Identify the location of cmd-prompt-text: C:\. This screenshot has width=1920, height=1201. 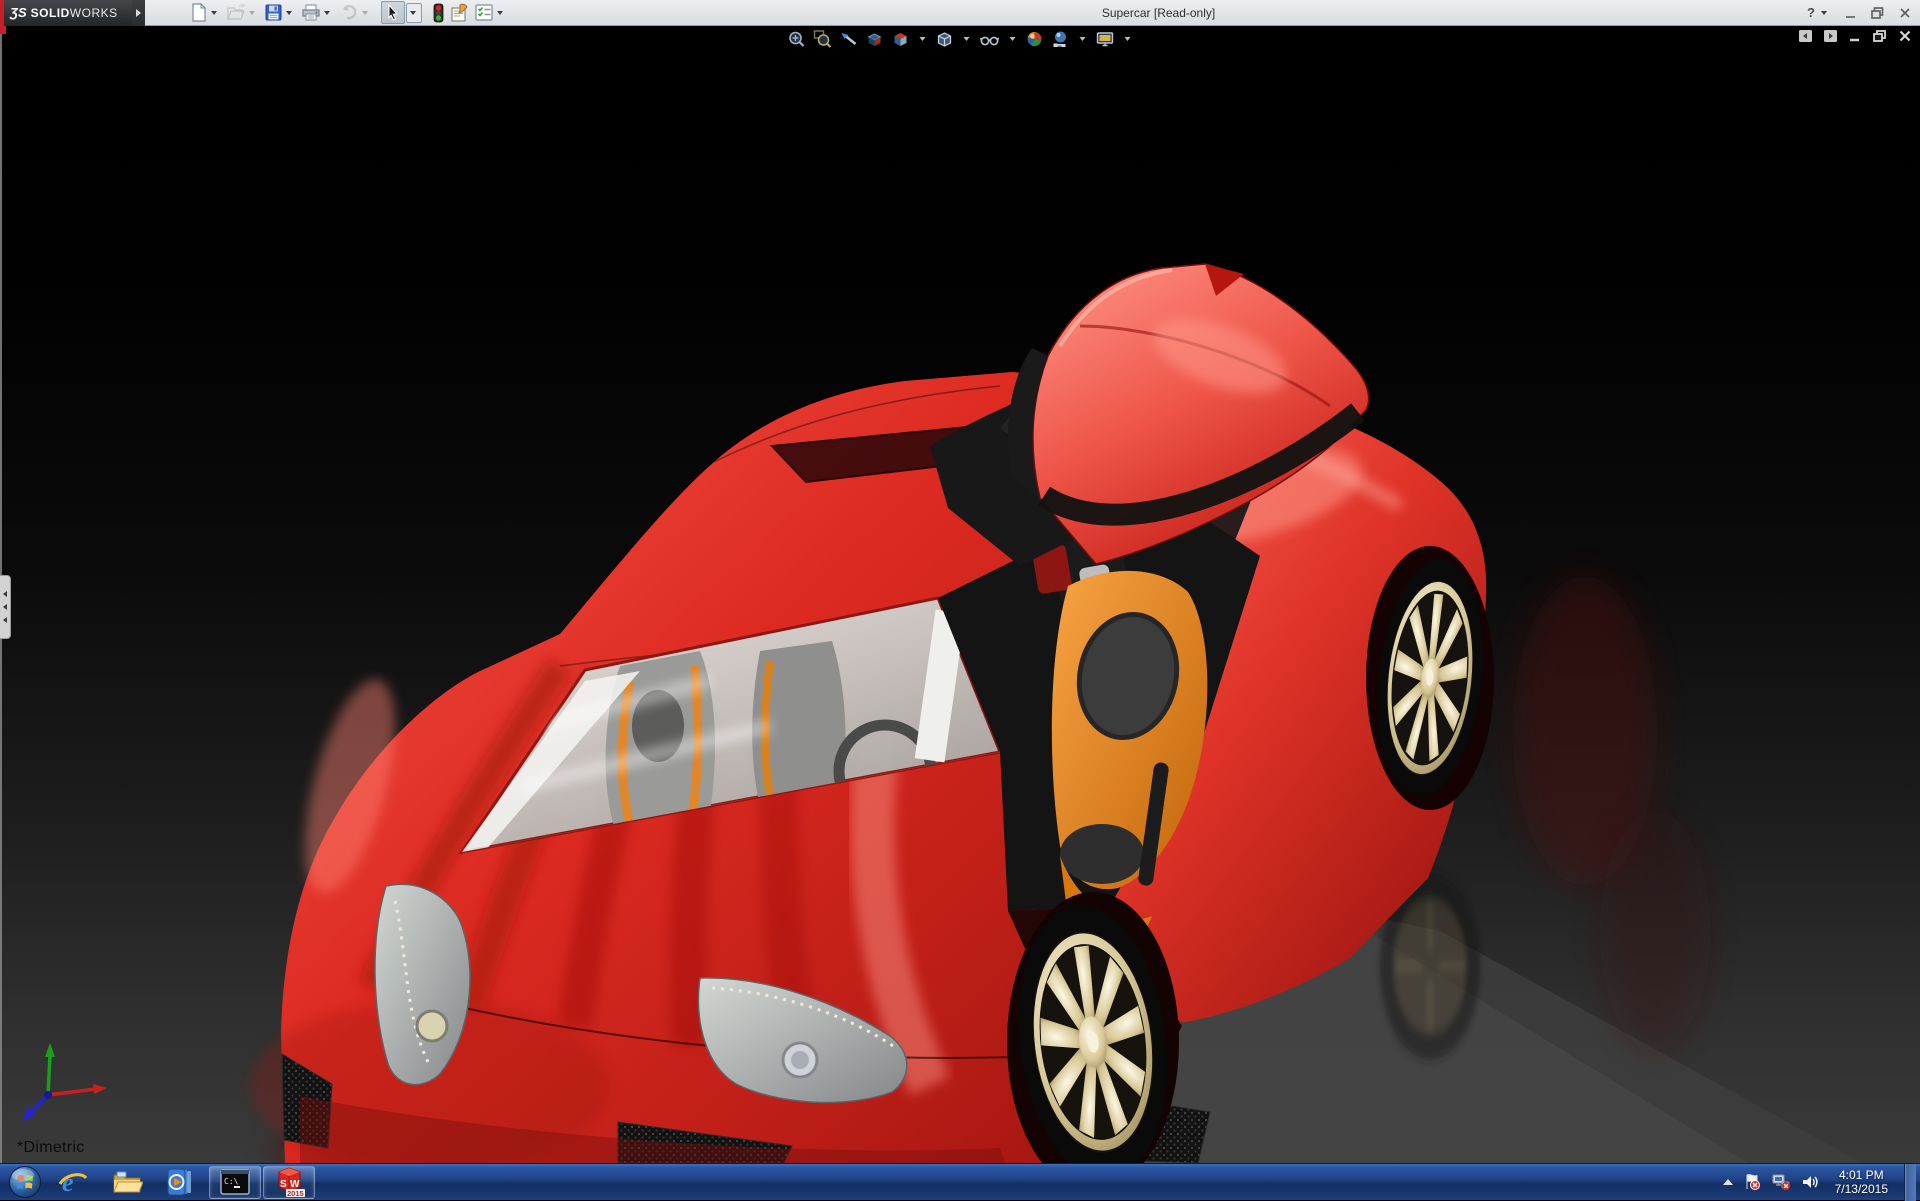
(231, 1181).